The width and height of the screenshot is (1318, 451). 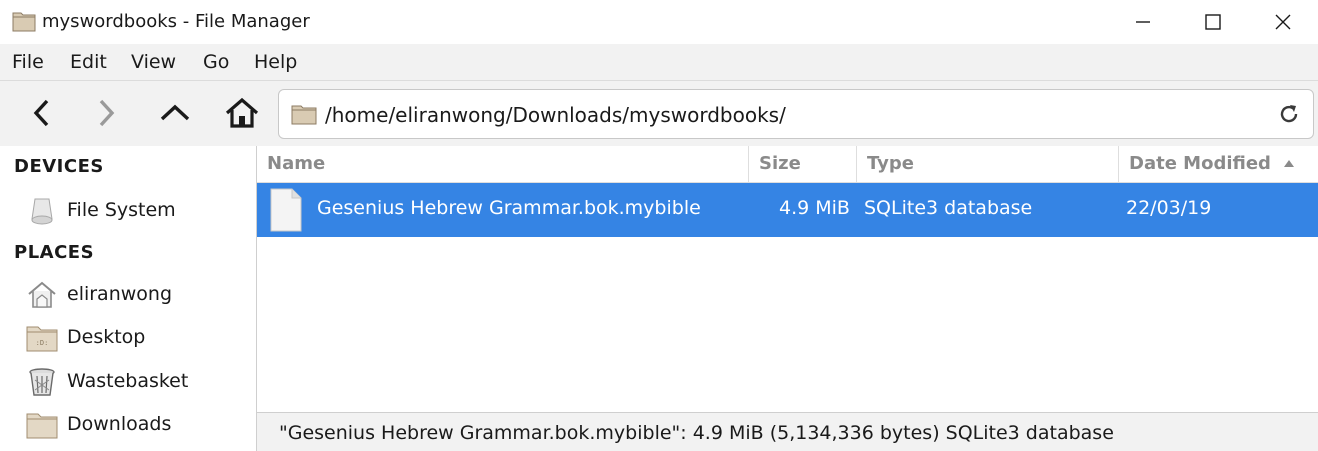 I want to click on close-icon, so click(x=1283, y=22).